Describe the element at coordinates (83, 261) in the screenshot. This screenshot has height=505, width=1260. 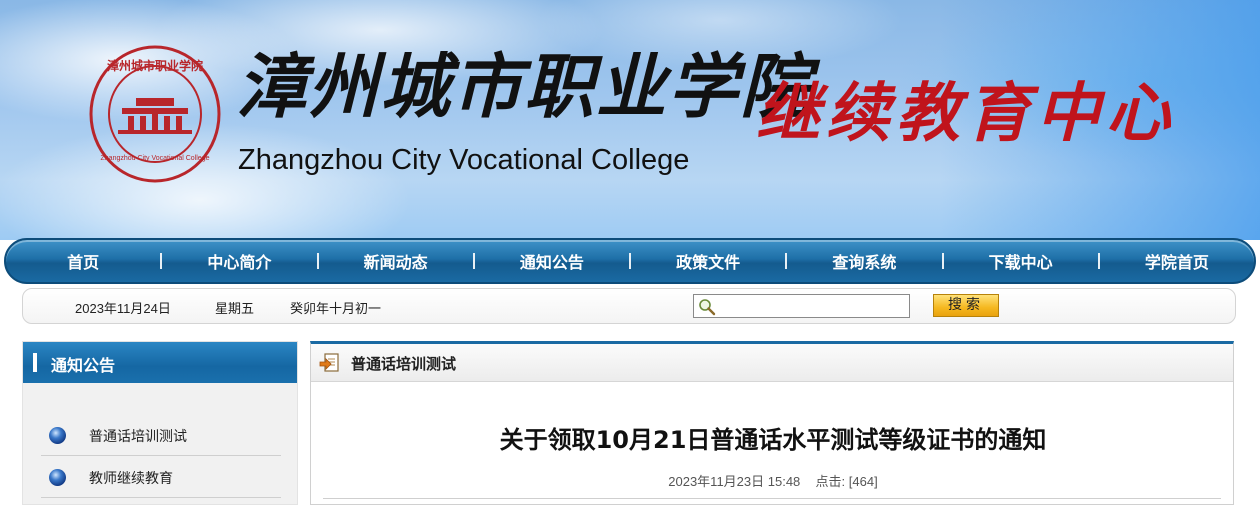
I see `nav-home: 首页` at that location.